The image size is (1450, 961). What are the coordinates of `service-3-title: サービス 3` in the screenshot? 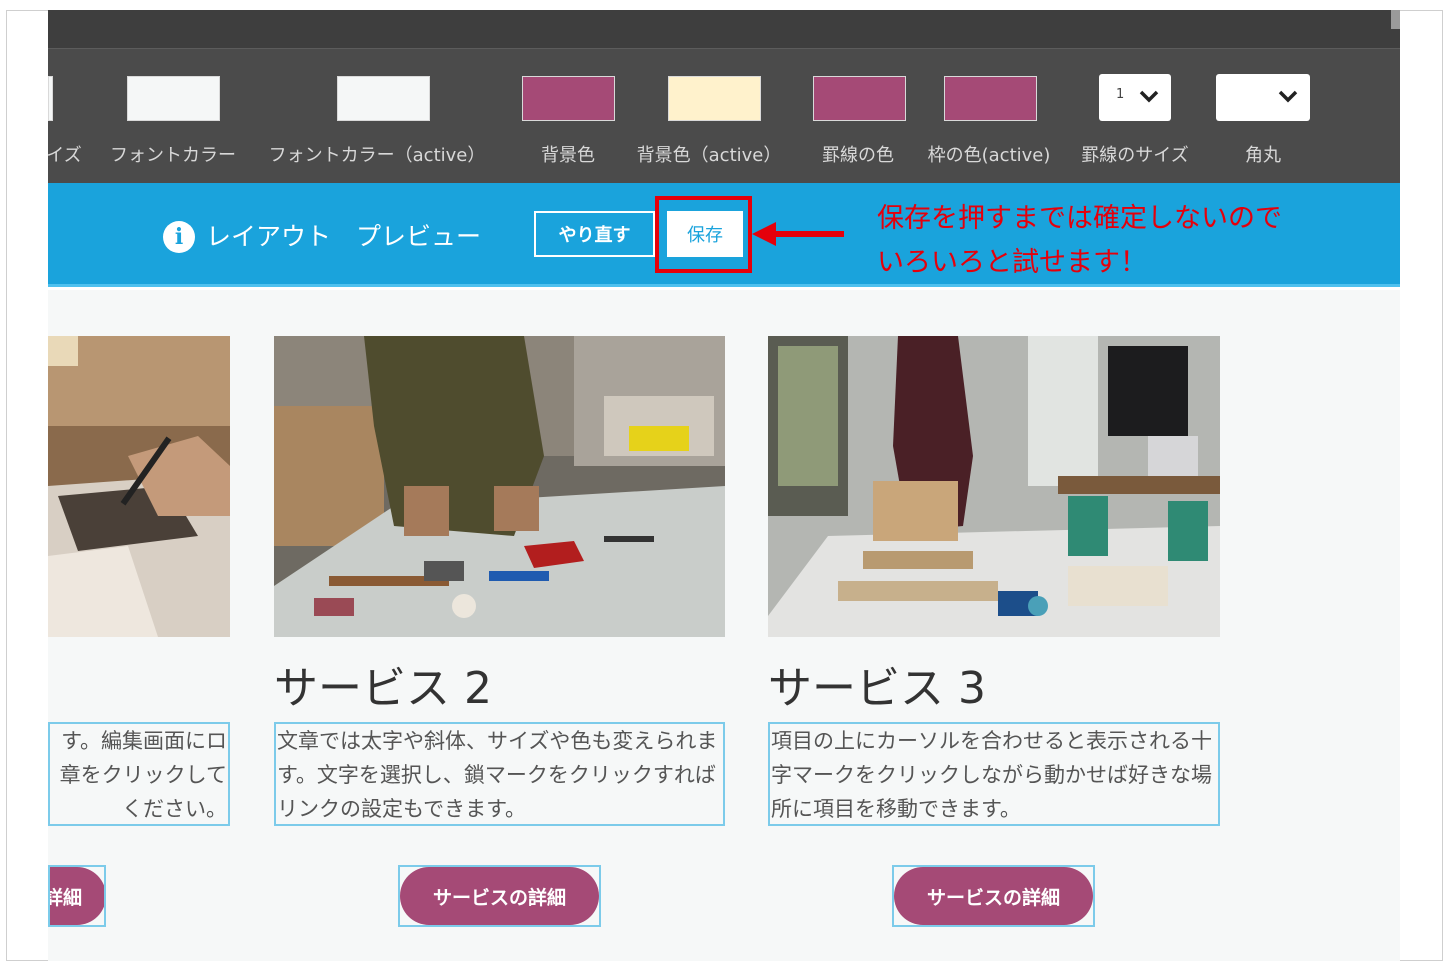 It's located at (877, 688).